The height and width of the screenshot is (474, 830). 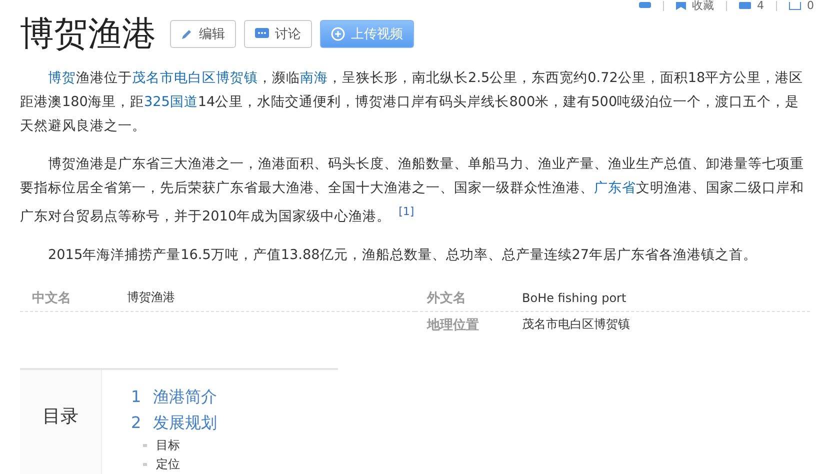 I want to click on bookmark-icon, so click(x=681, y=6).